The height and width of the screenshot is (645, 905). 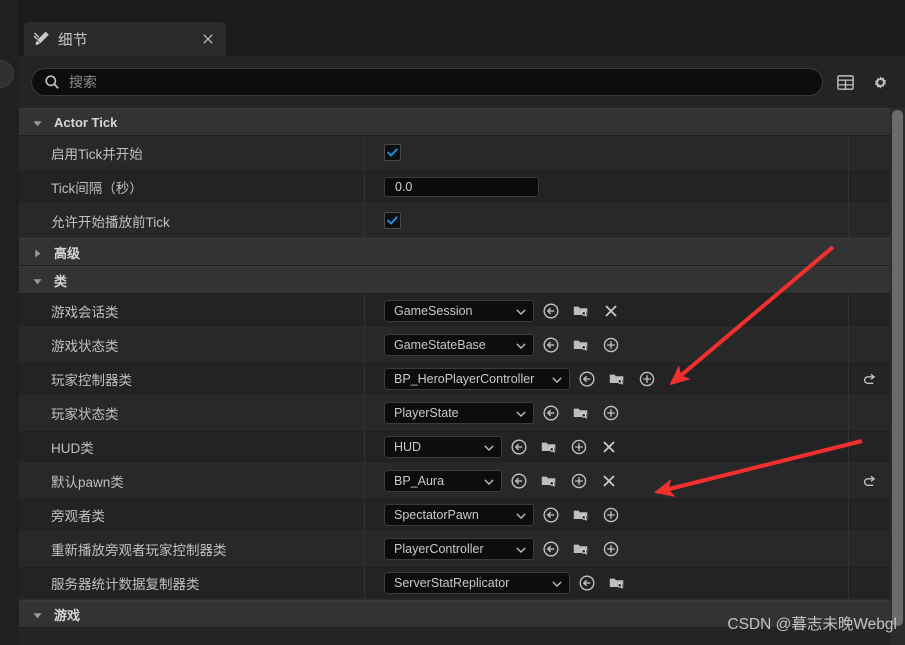 I want to click on tab-bar: 细节, so click(x=462, y=28).